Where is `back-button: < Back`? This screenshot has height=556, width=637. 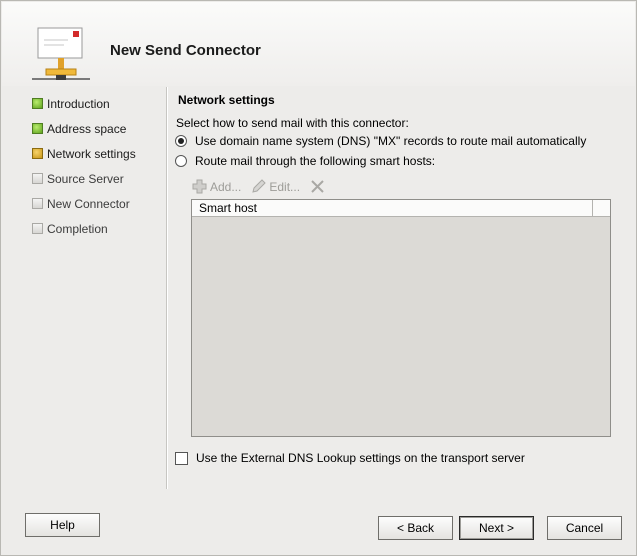
back-button: < Back is located at coordinates (415, 528).